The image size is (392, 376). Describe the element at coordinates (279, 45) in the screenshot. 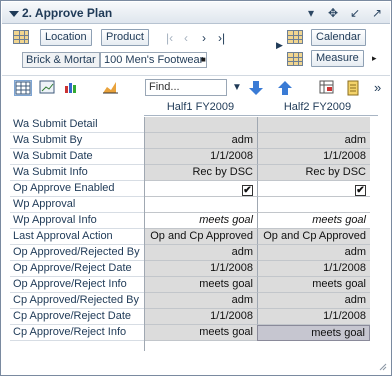

I see `expand-arrow-icon: ▶` at that location.